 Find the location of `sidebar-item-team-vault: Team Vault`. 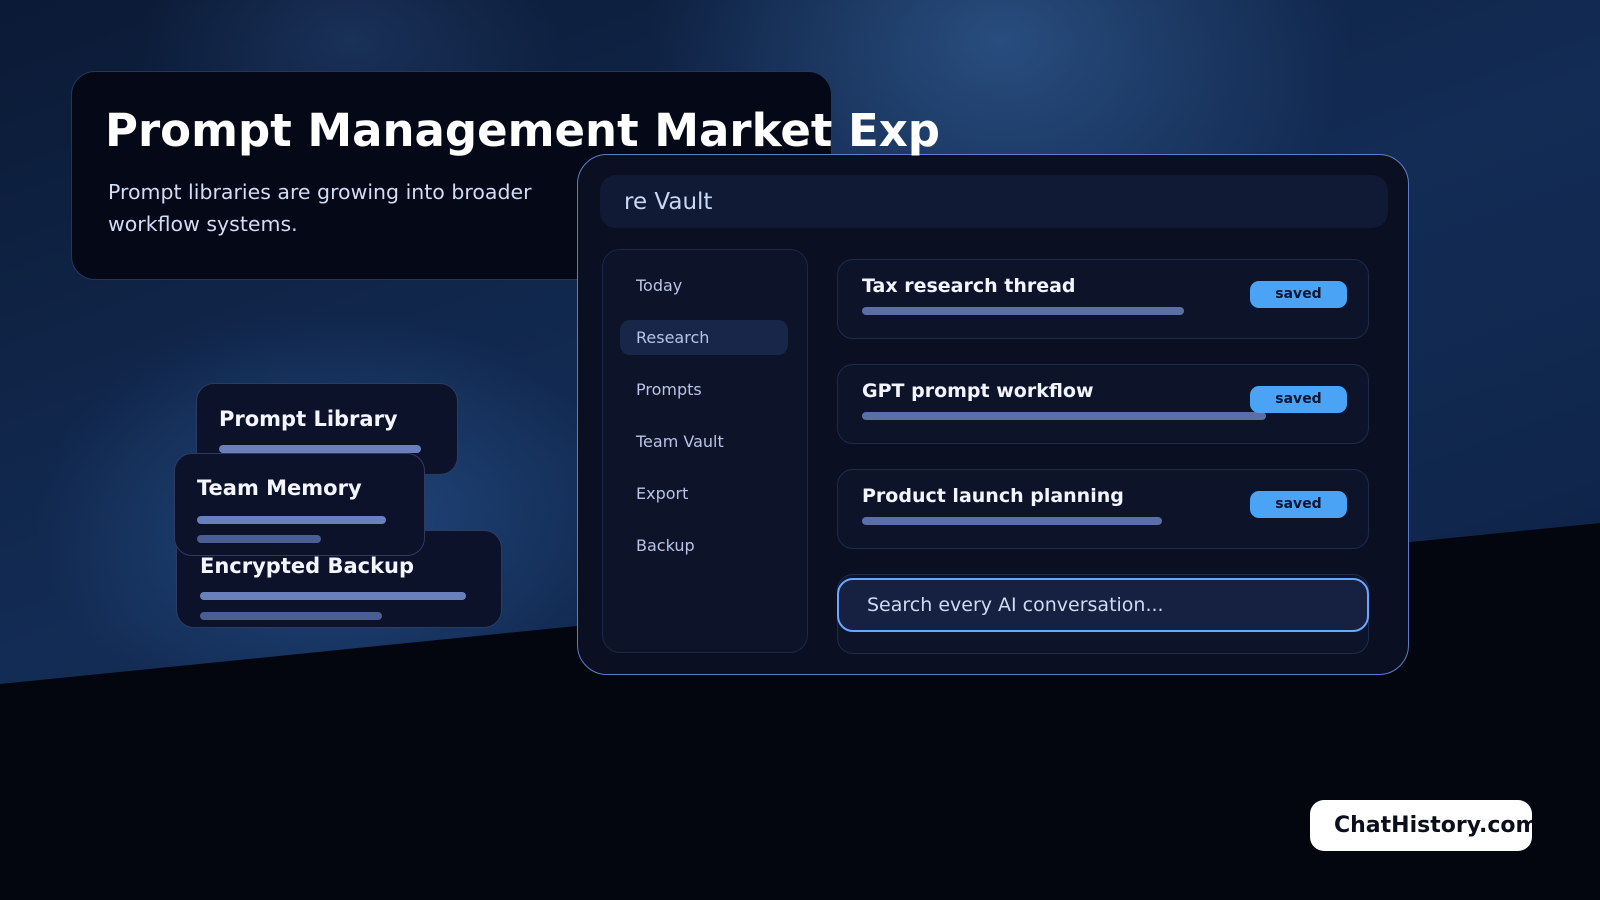

sidebar-item-team-vault: Team Vault is located at coordinates (704, 441).